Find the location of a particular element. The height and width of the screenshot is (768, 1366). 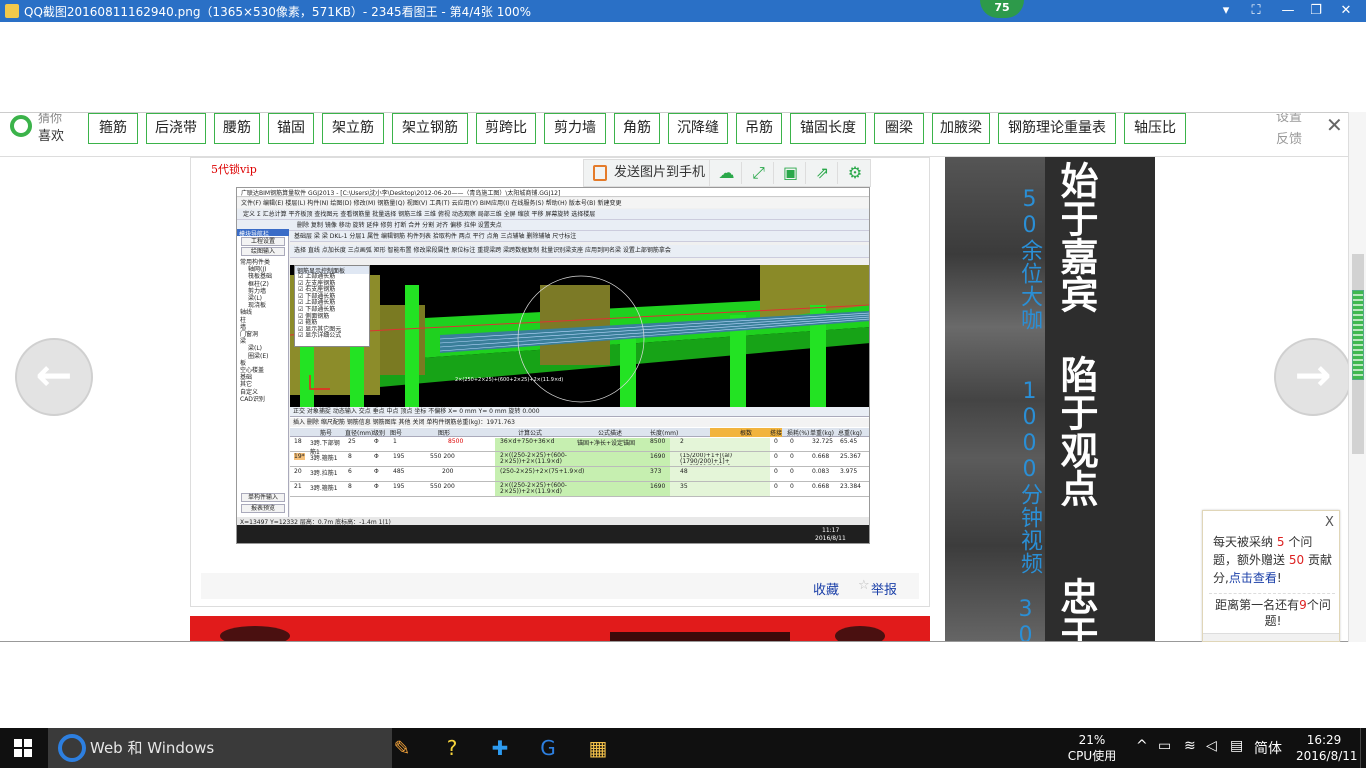

tree-item: 墙 is located at coordinates (264, 327).